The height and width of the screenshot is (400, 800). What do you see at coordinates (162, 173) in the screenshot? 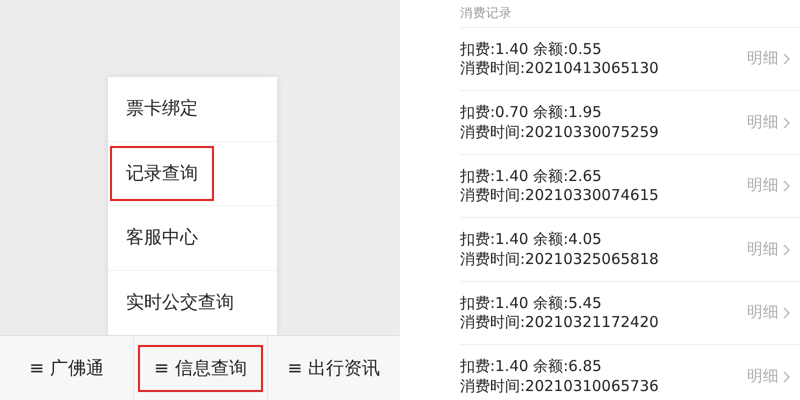
I see `menu-item: 记录查询` at bounding box center [162, 173].